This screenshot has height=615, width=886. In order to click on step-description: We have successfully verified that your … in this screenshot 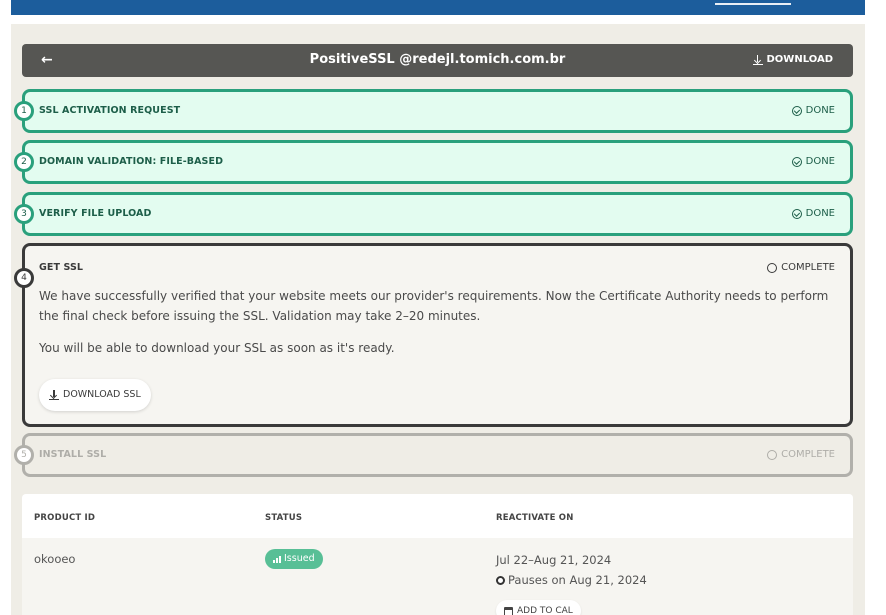, I will do `click(434, 306)`.